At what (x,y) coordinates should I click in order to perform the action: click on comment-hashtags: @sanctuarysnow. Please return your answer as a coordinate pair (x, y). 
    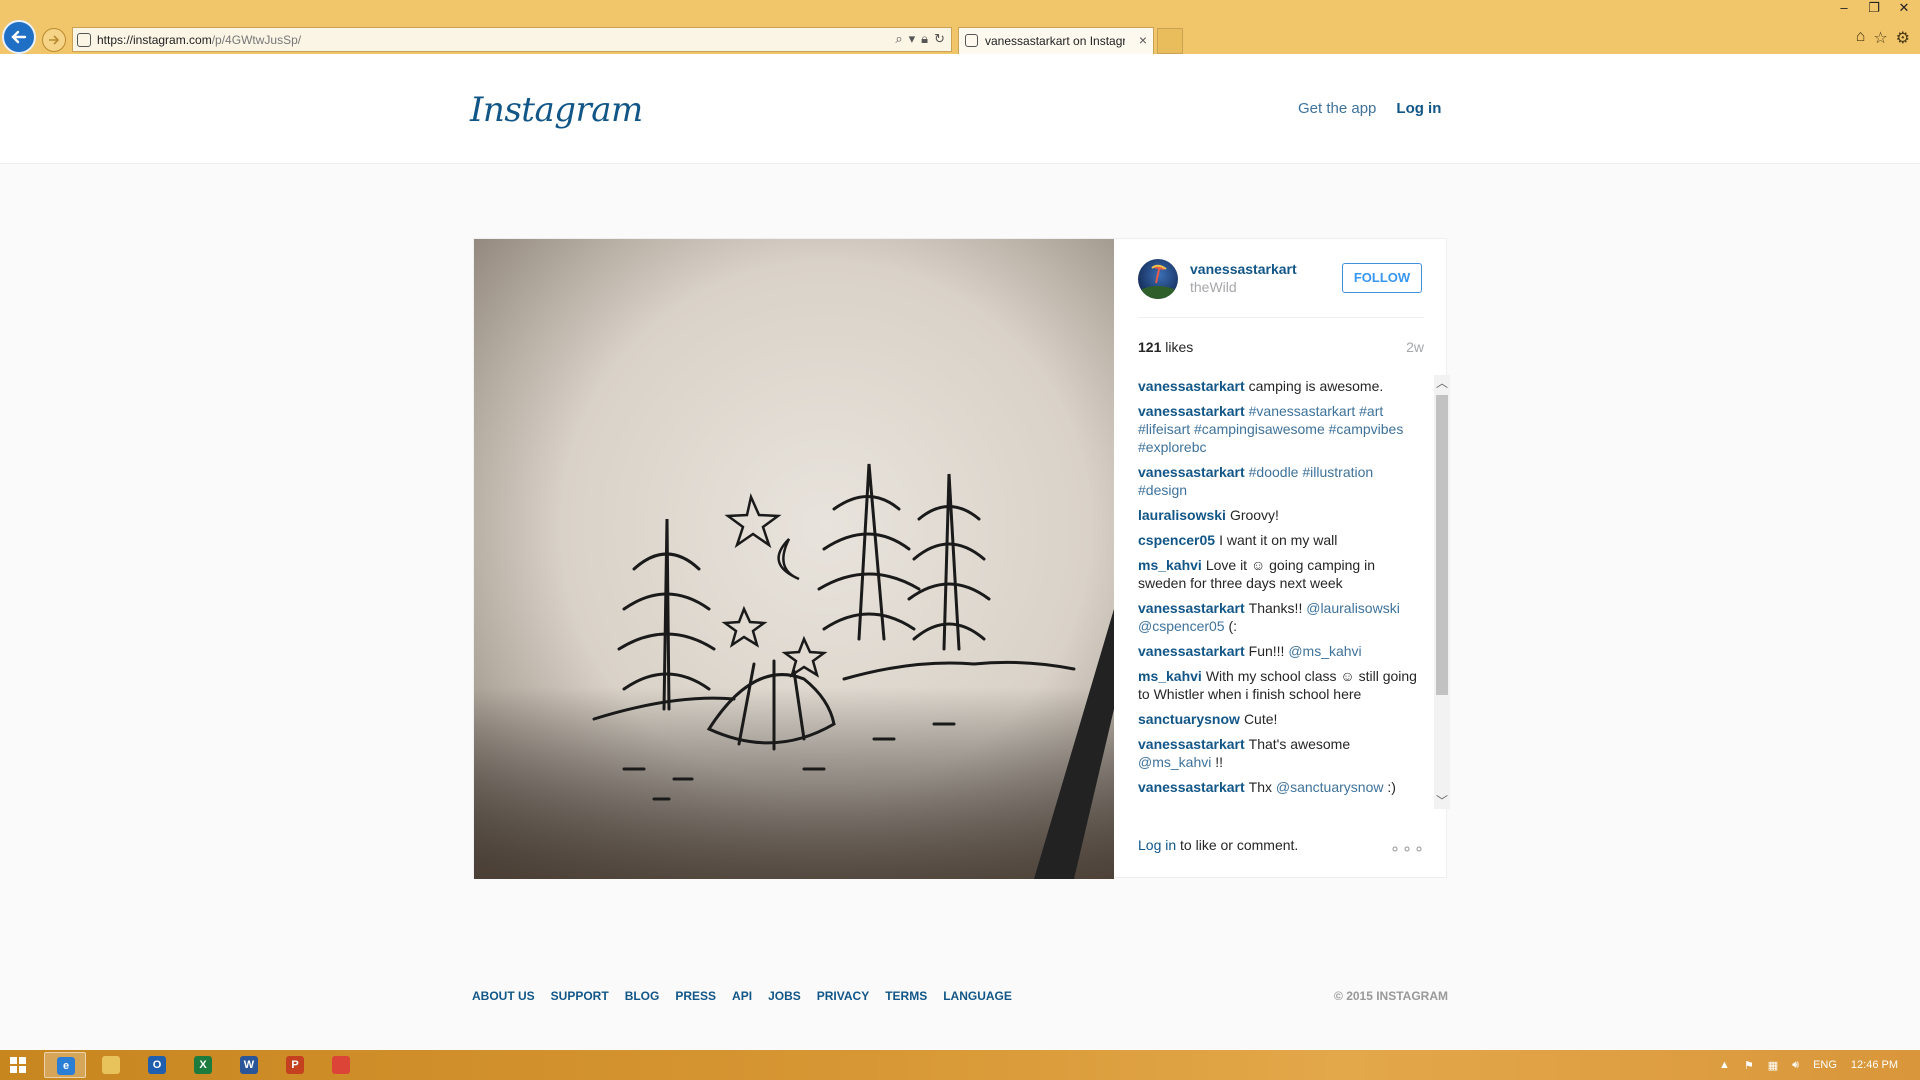
    Looking at the image, I should click on (1330, 787).